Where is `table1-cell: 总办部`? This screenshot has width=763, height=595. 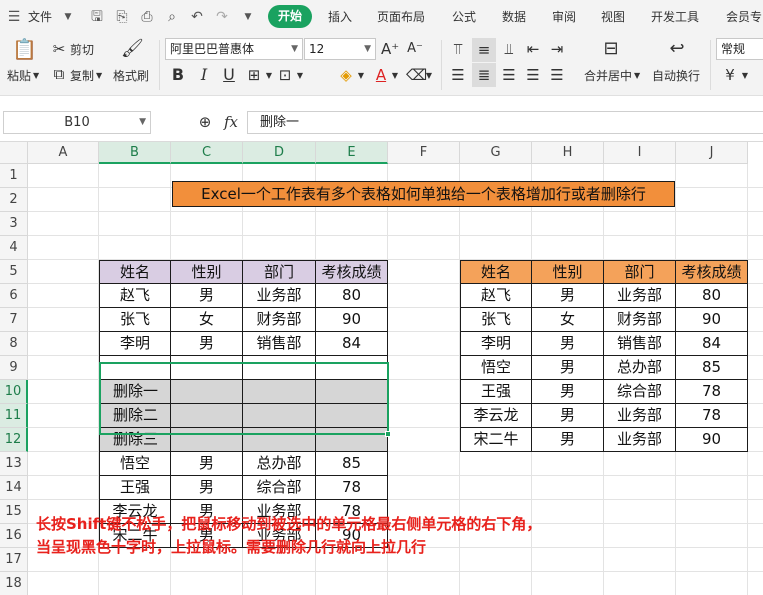
table1-cell: 总办部 is located at coordinates (279, 464).